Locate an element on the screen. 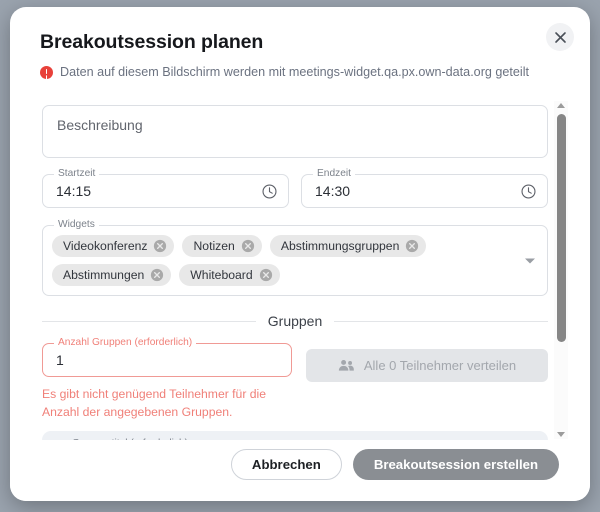  distribute-participants-button: Alle 0 Teilnehmer verteilen is located at coordinates (427, 365).